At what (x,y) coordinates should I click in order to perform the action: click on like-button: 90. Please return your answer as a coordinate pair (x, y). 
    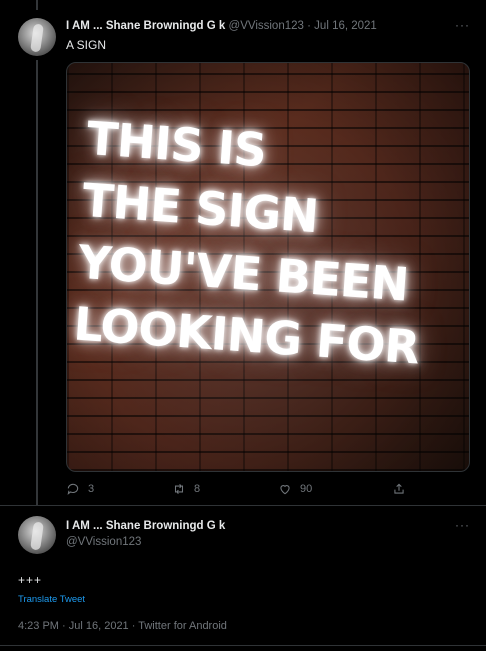
    Looking at the image, I should click on (295, 489).